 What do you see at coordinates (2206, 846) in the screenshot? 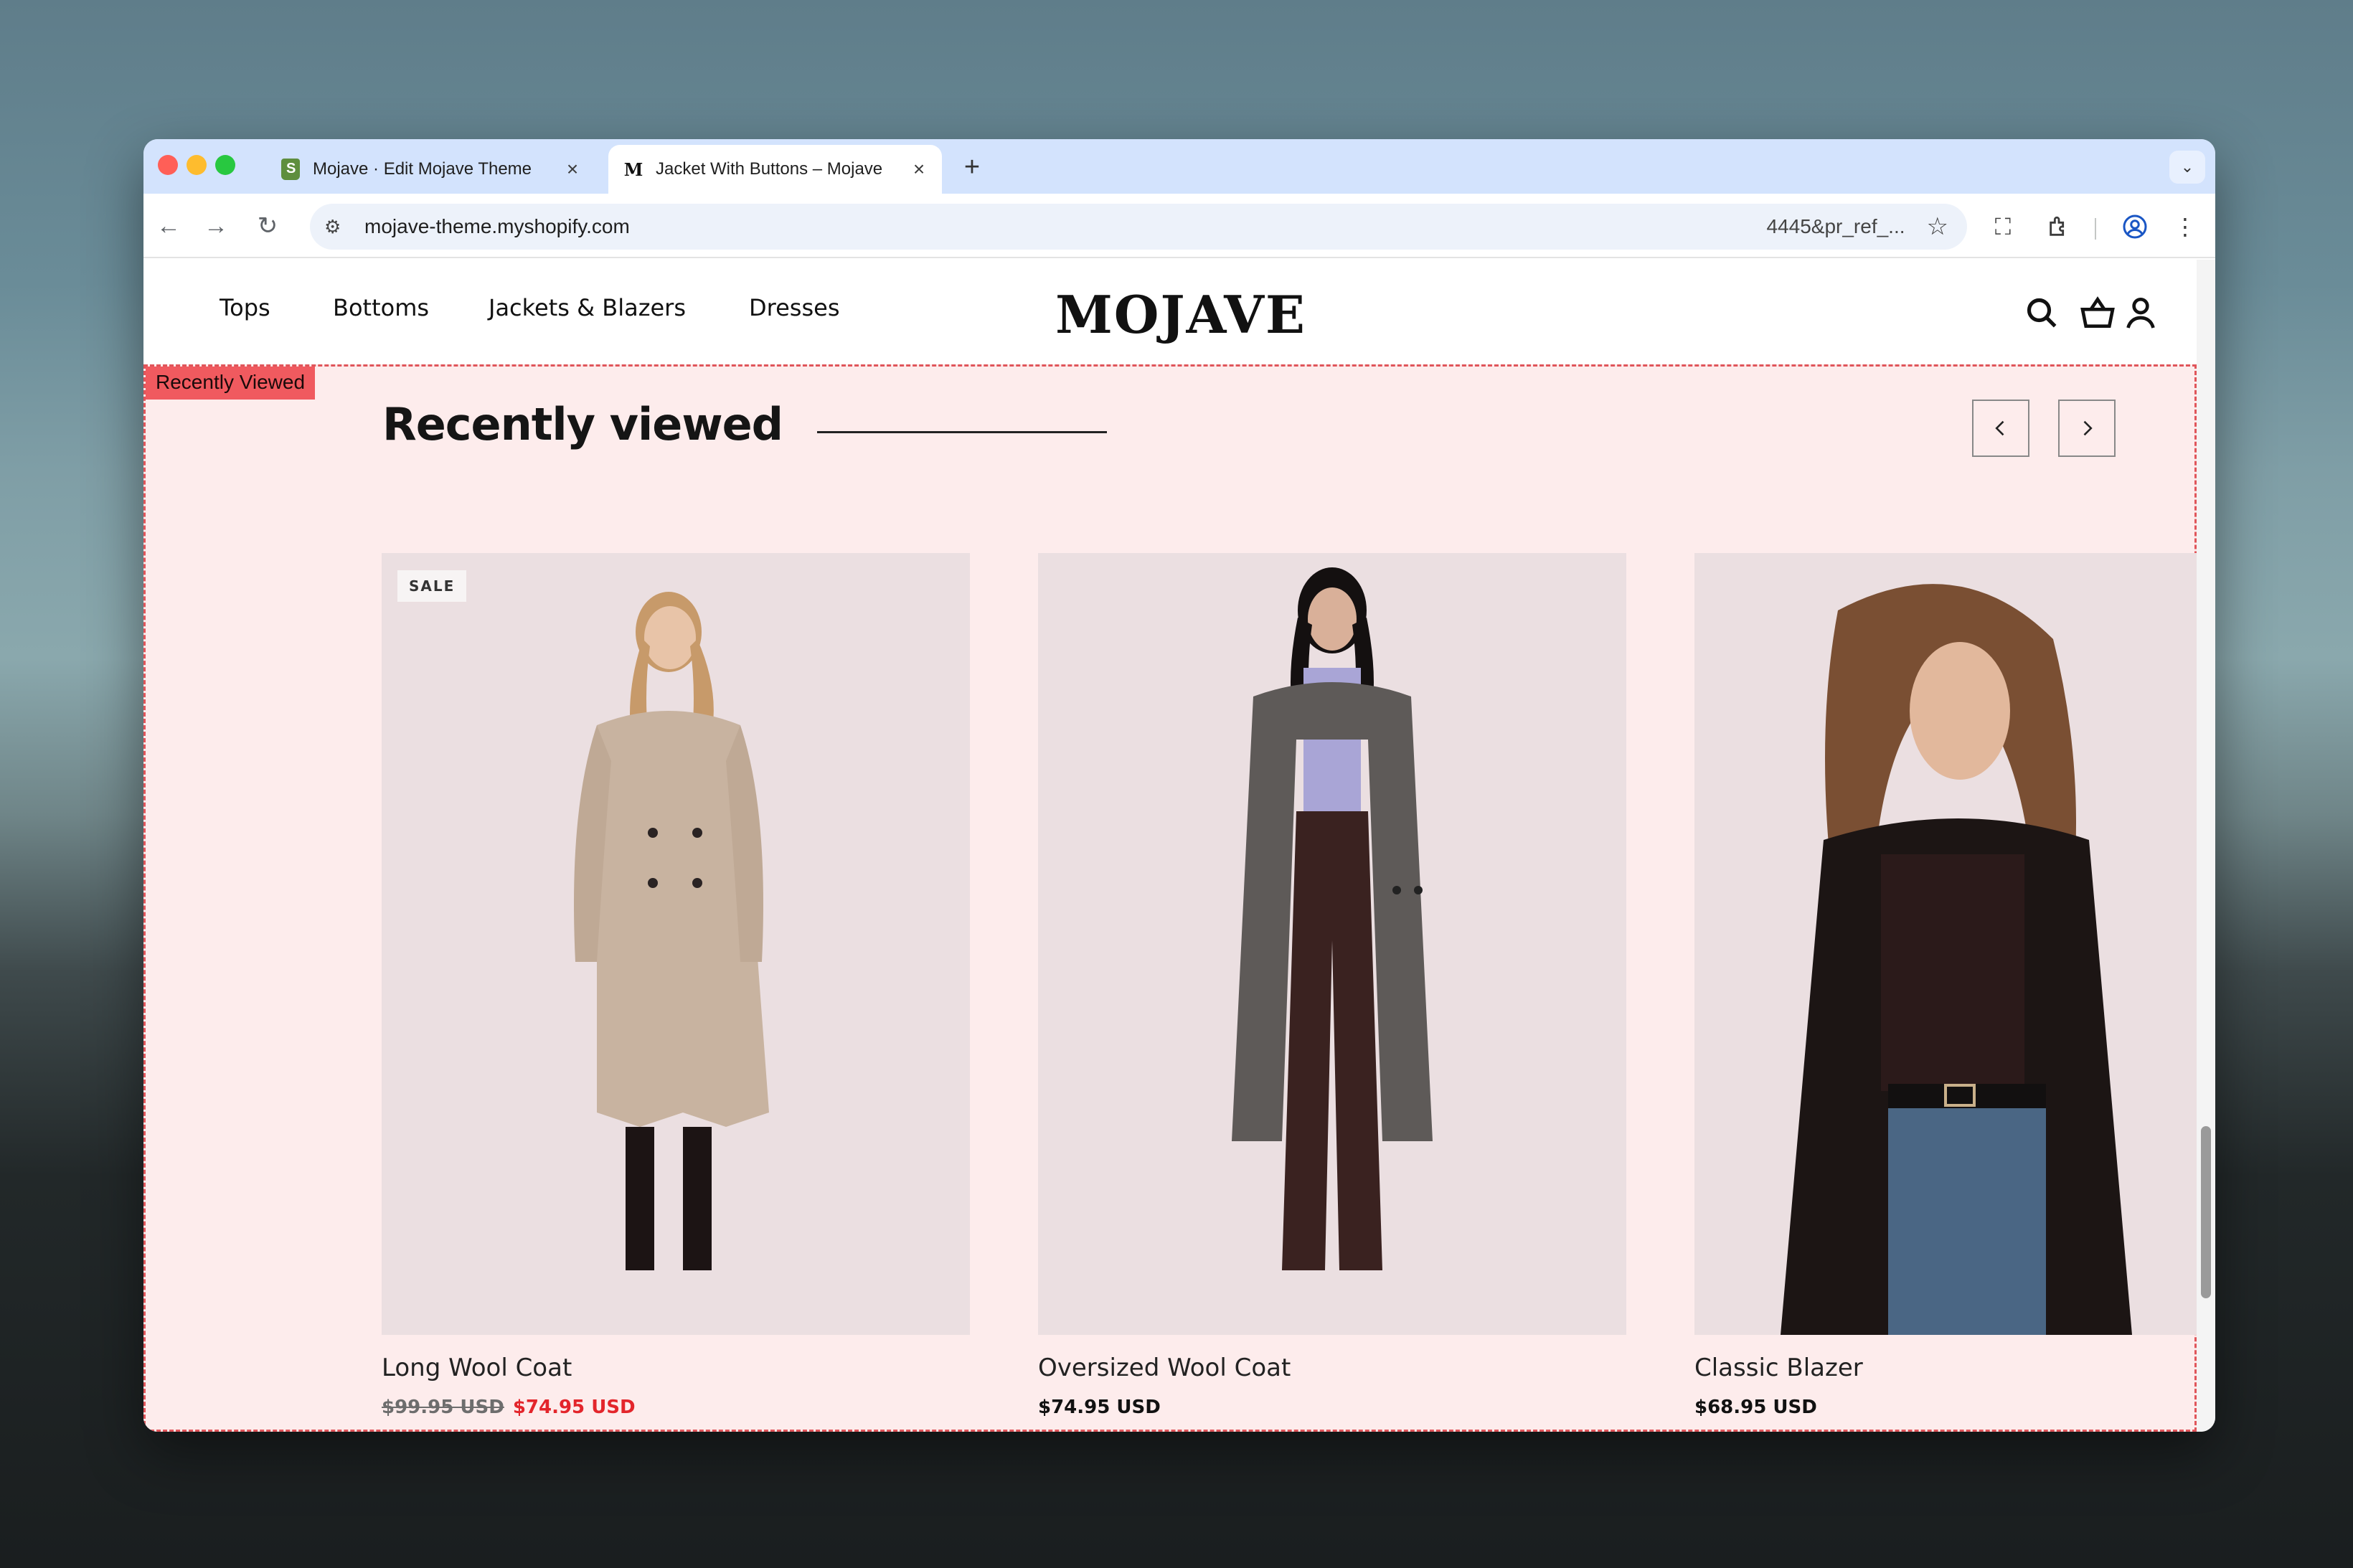
I see `page-scrollbar` at bounding box center [2206, 846].